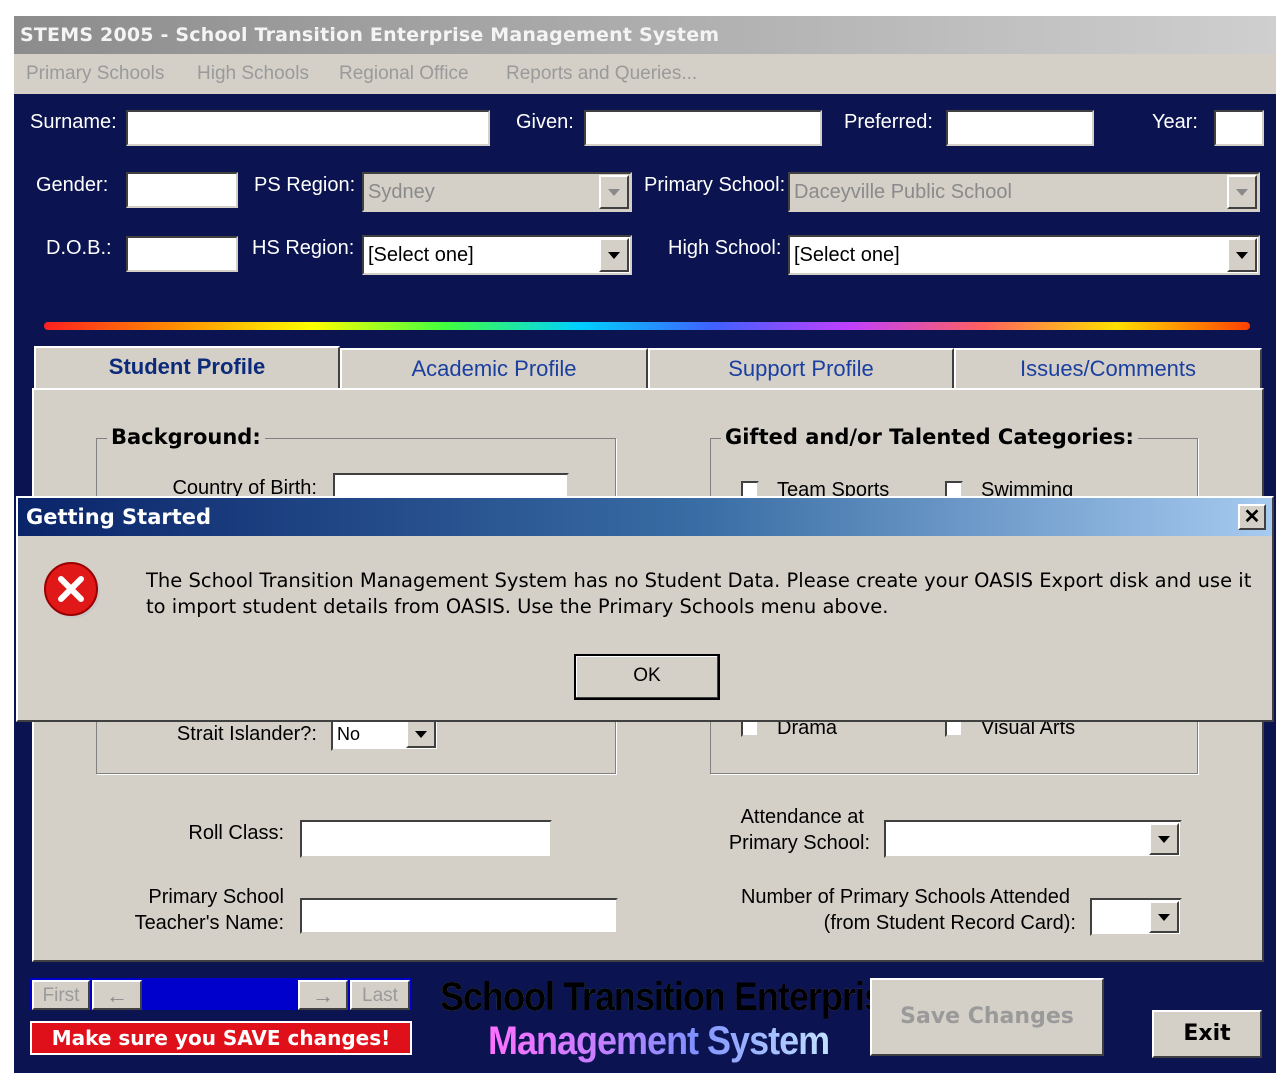  I want to click on logo-line1: School Transition Enterprise, so click(671, 996).